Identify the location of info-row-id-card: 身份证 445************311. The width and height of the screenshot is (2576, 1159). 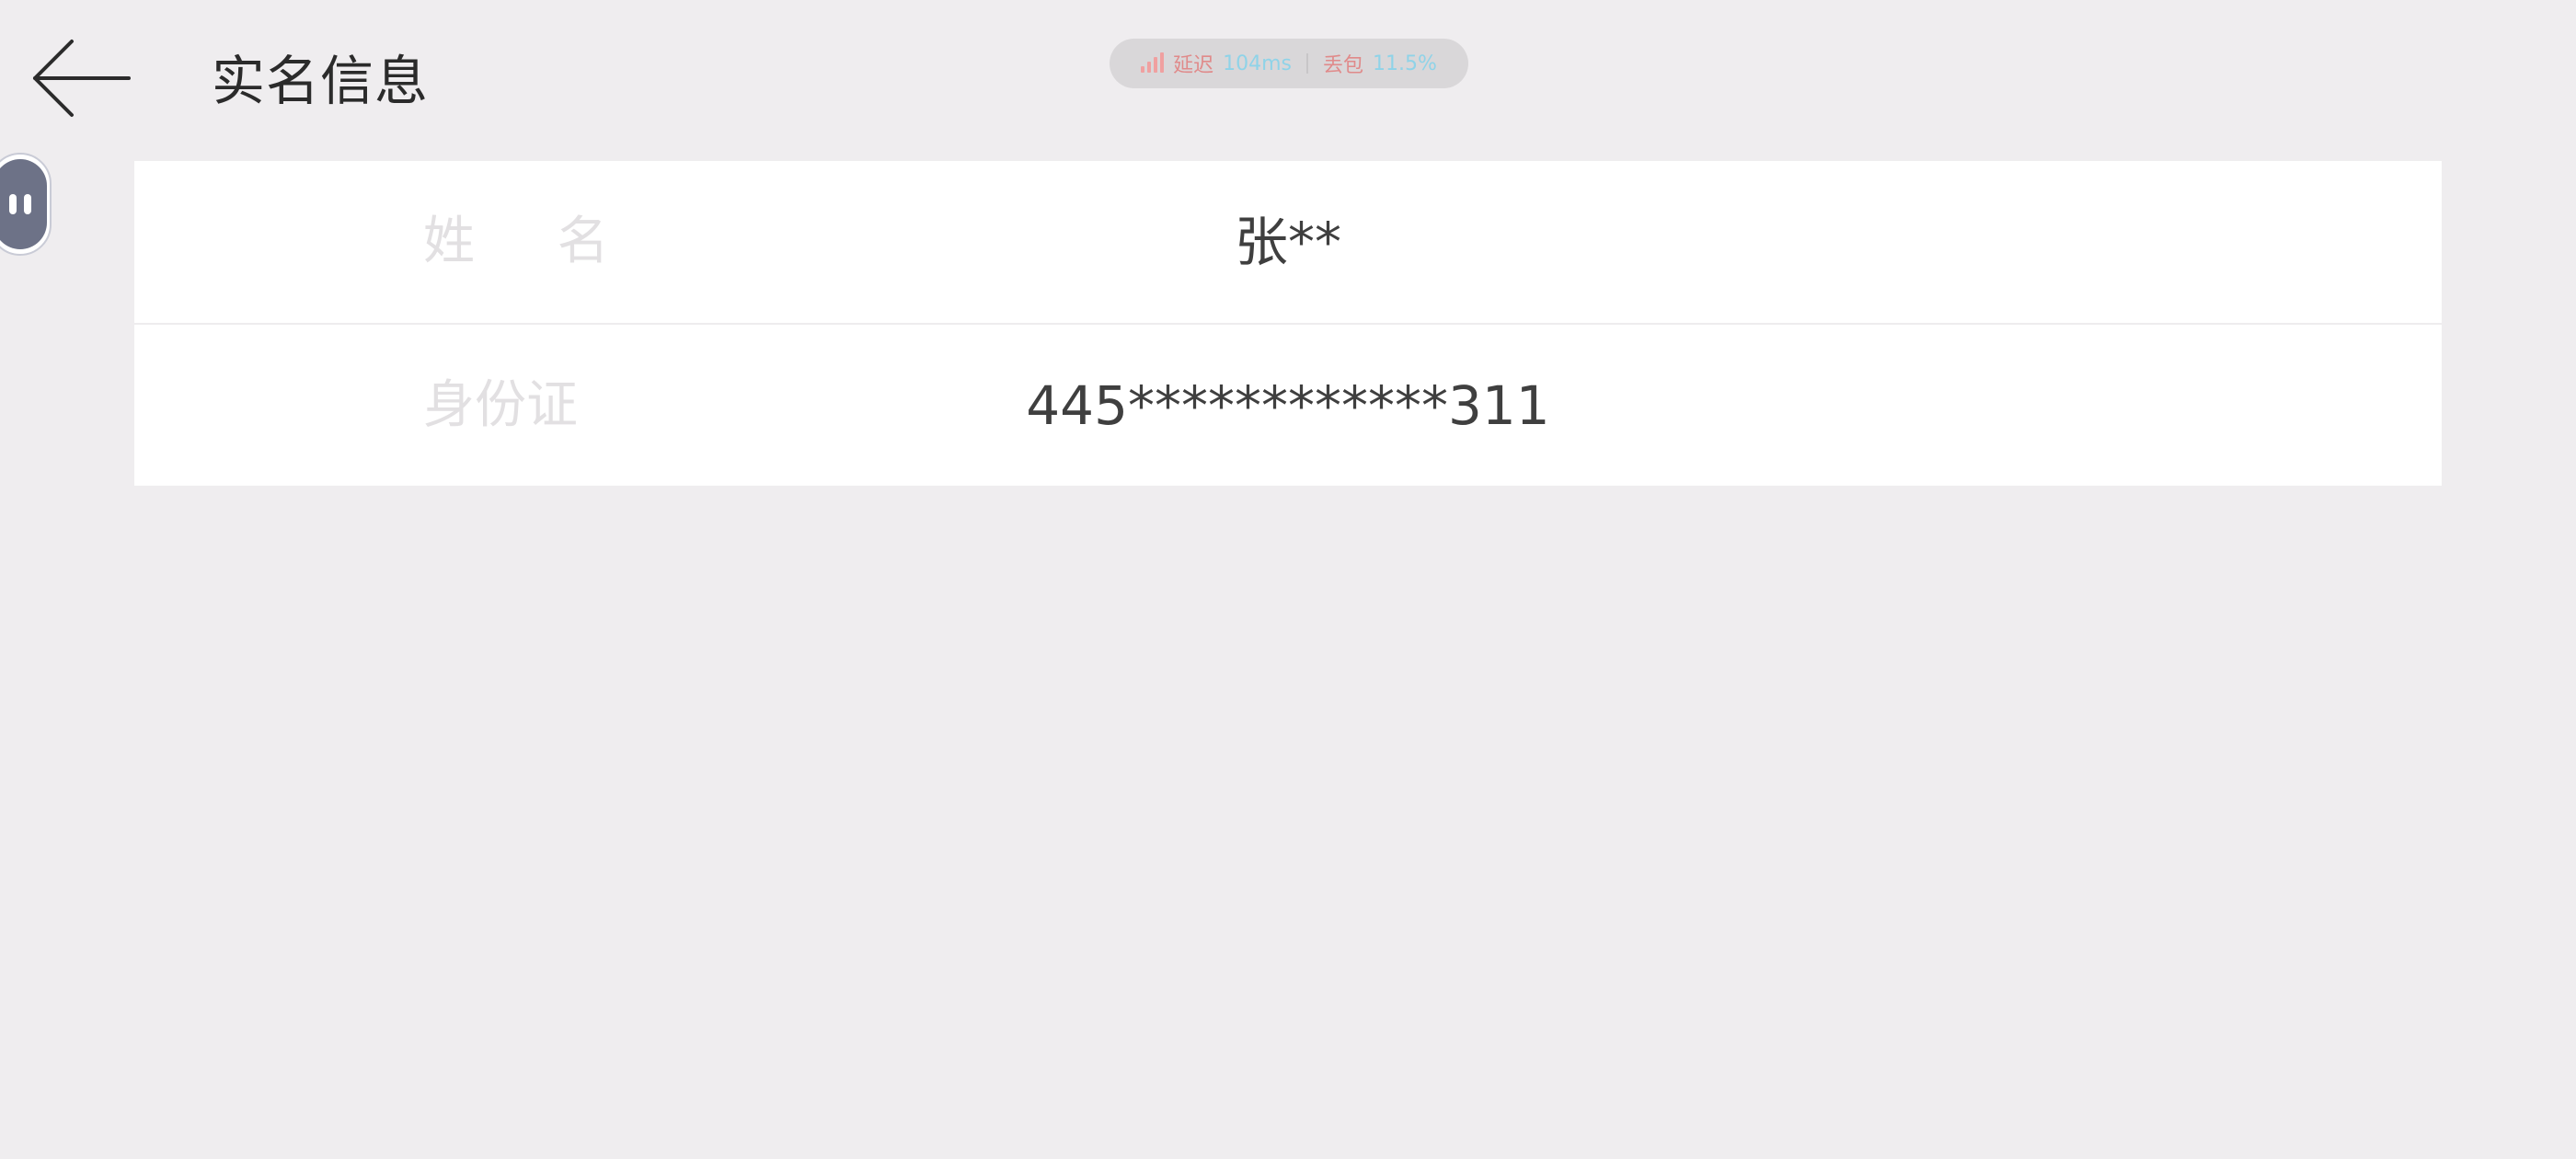
(1288, 405).